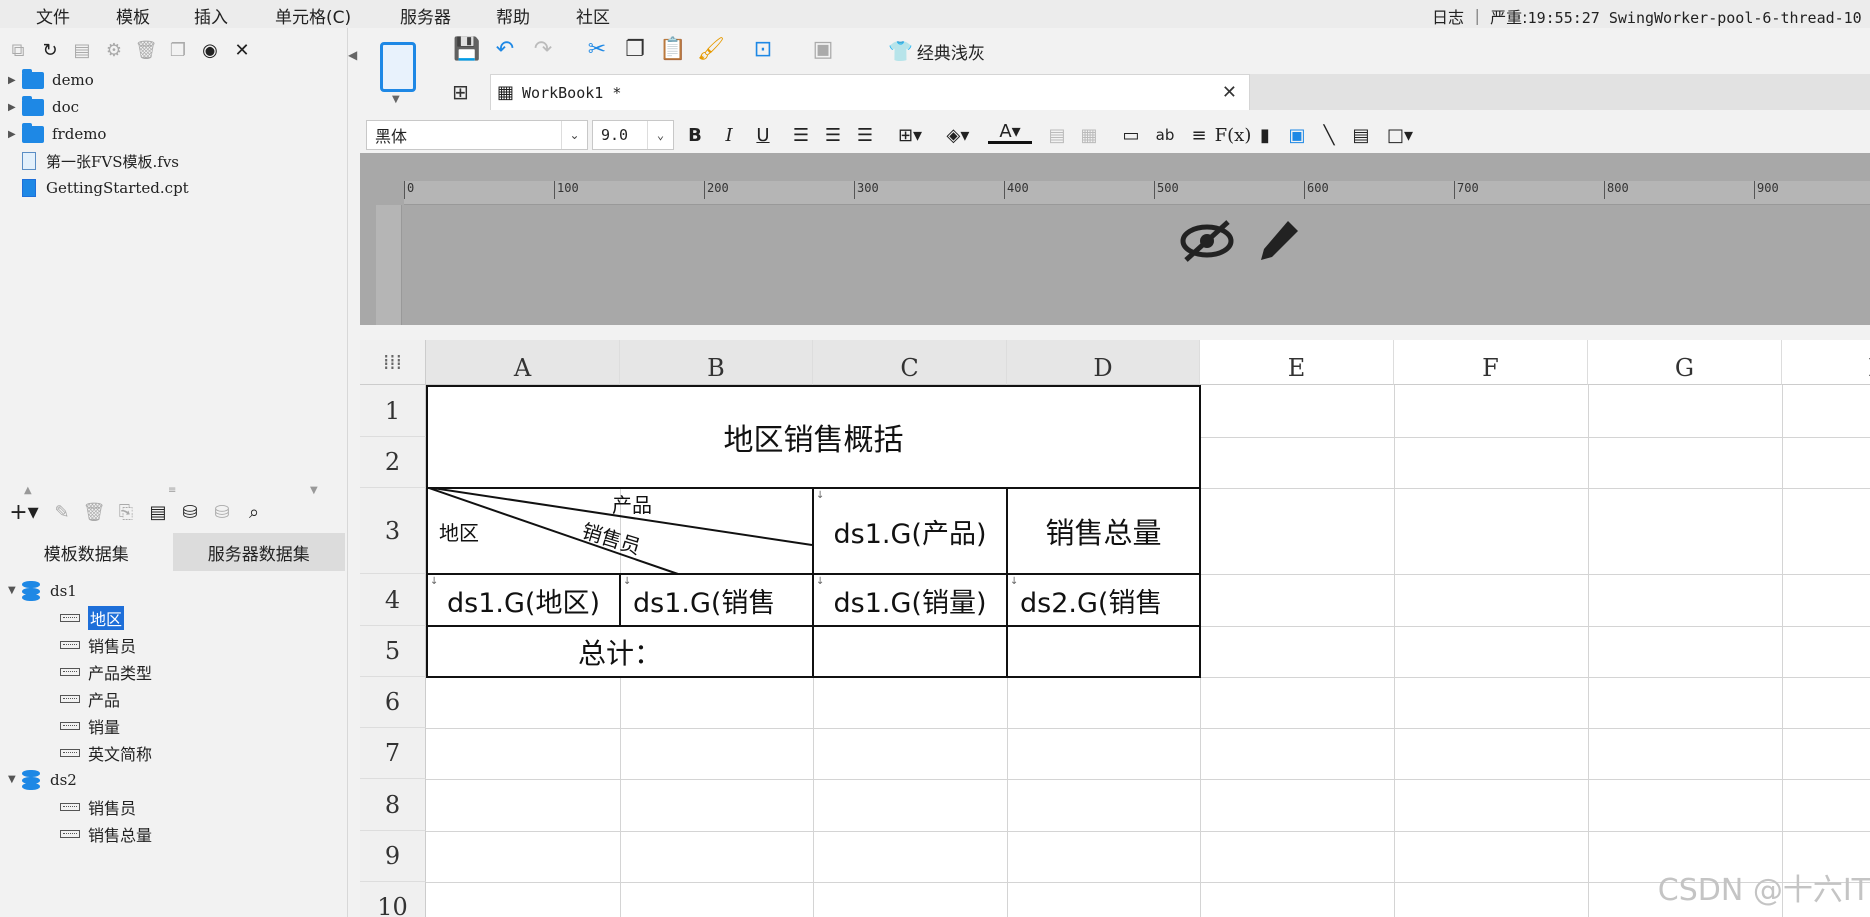 The height and width of the screenshot is (917, 1870). What do you see at coordinates (801, 135) in the screenshot?
I see `align-left-icon: ☰` at bounding box center [801, 135].